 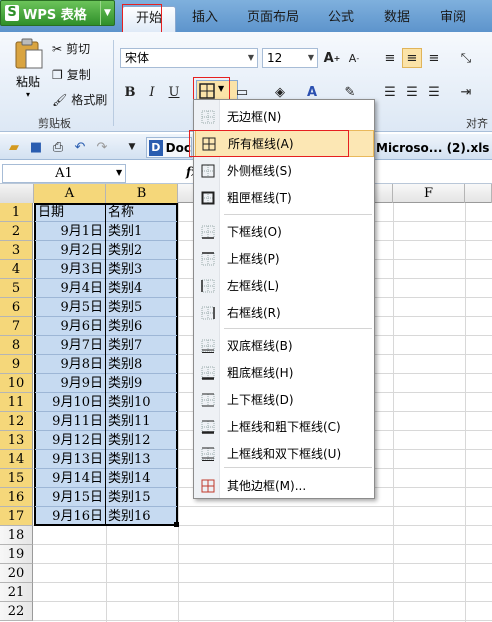 I want to click on tab-formulas: 公式, so click(x=341, y=19).